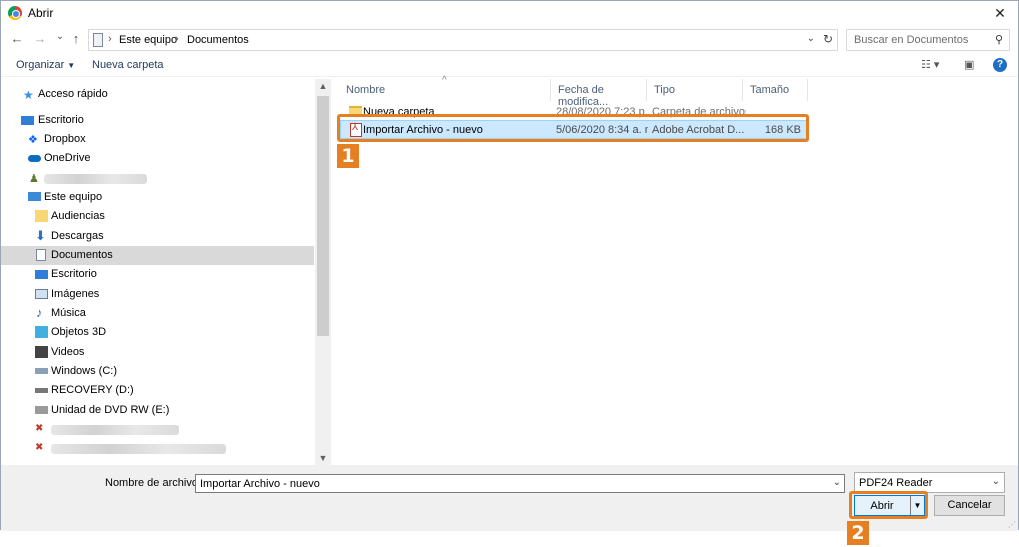 The height and width of the screenshot is (547, 1019). I want to click on new-folder-button: Nueva carpeta, so click(128, 65).